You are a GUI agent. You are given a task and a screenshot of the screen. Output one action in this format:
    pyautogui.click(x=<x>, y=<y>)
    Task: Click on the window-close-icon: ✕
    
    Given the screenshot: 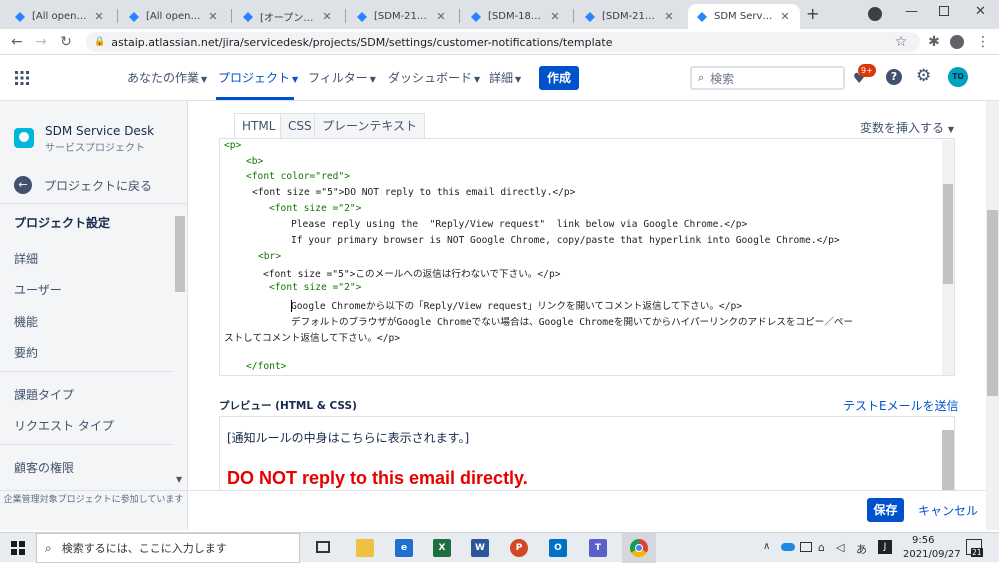 What is the action you would take?
    pyautogui.click(x=980, y=11)
    